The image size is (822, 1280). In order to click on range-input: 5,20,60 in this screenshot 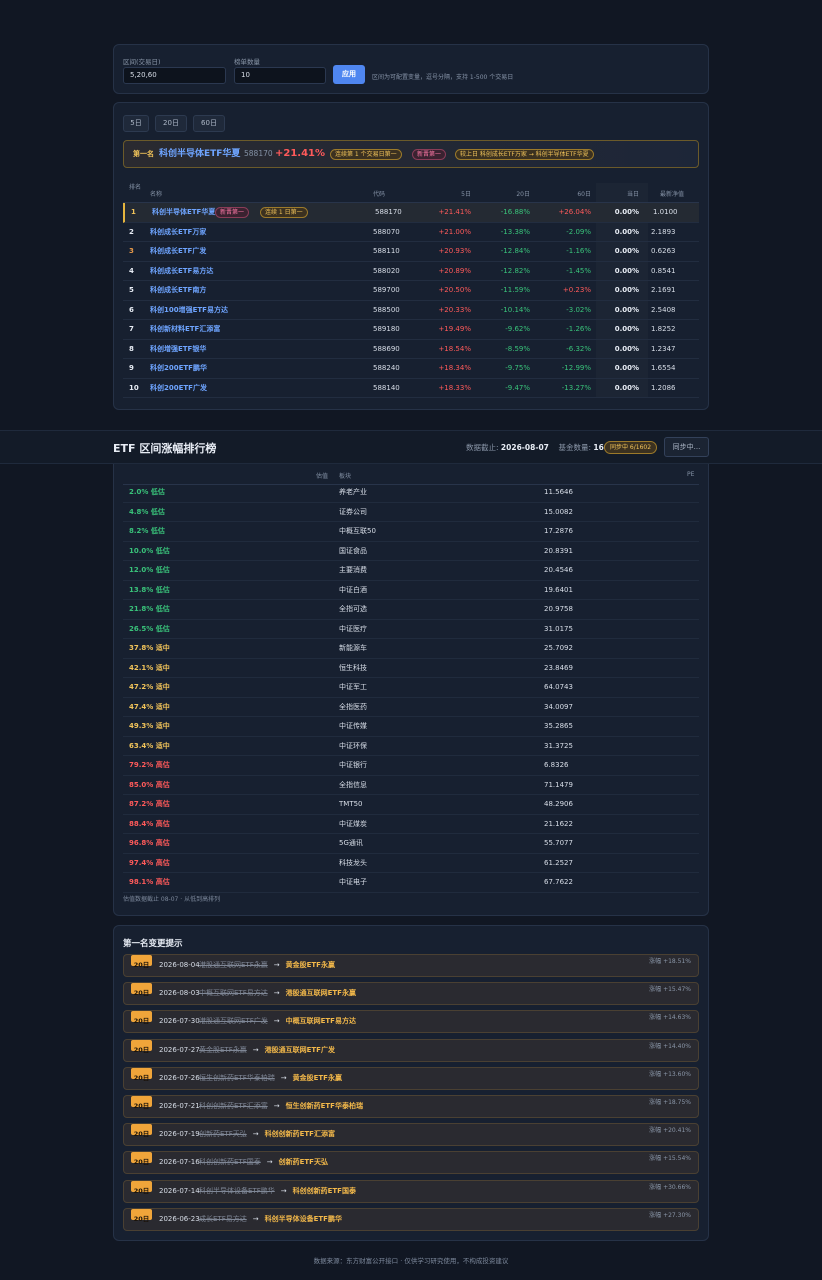, I will do `click(174, 75)`.